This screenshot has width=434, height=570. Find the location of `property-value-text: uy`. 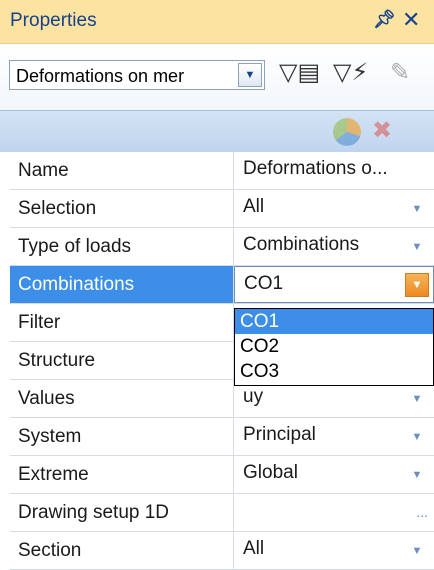

property-value-text: uy is located at coordinates (253, 396).